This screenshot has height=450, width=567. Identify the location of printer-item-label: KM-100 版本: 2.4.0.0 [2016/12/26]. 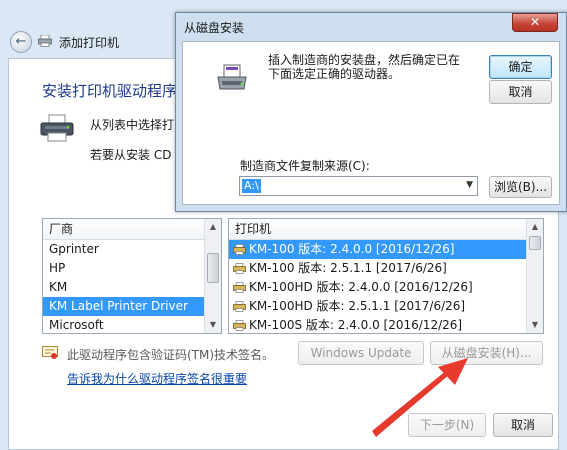
(352, 249).